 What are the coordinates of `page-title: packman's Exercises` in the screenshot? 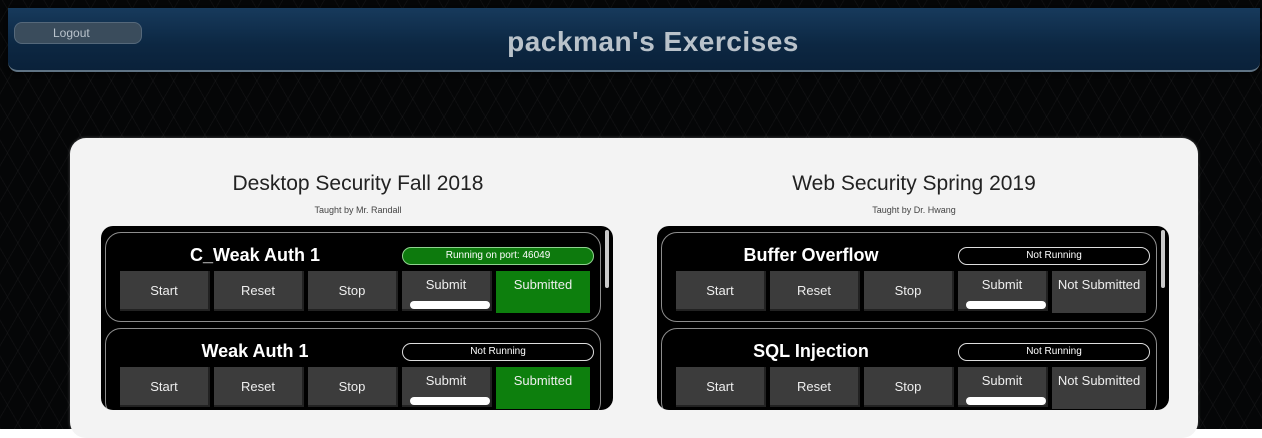 It's located at (653, 41).